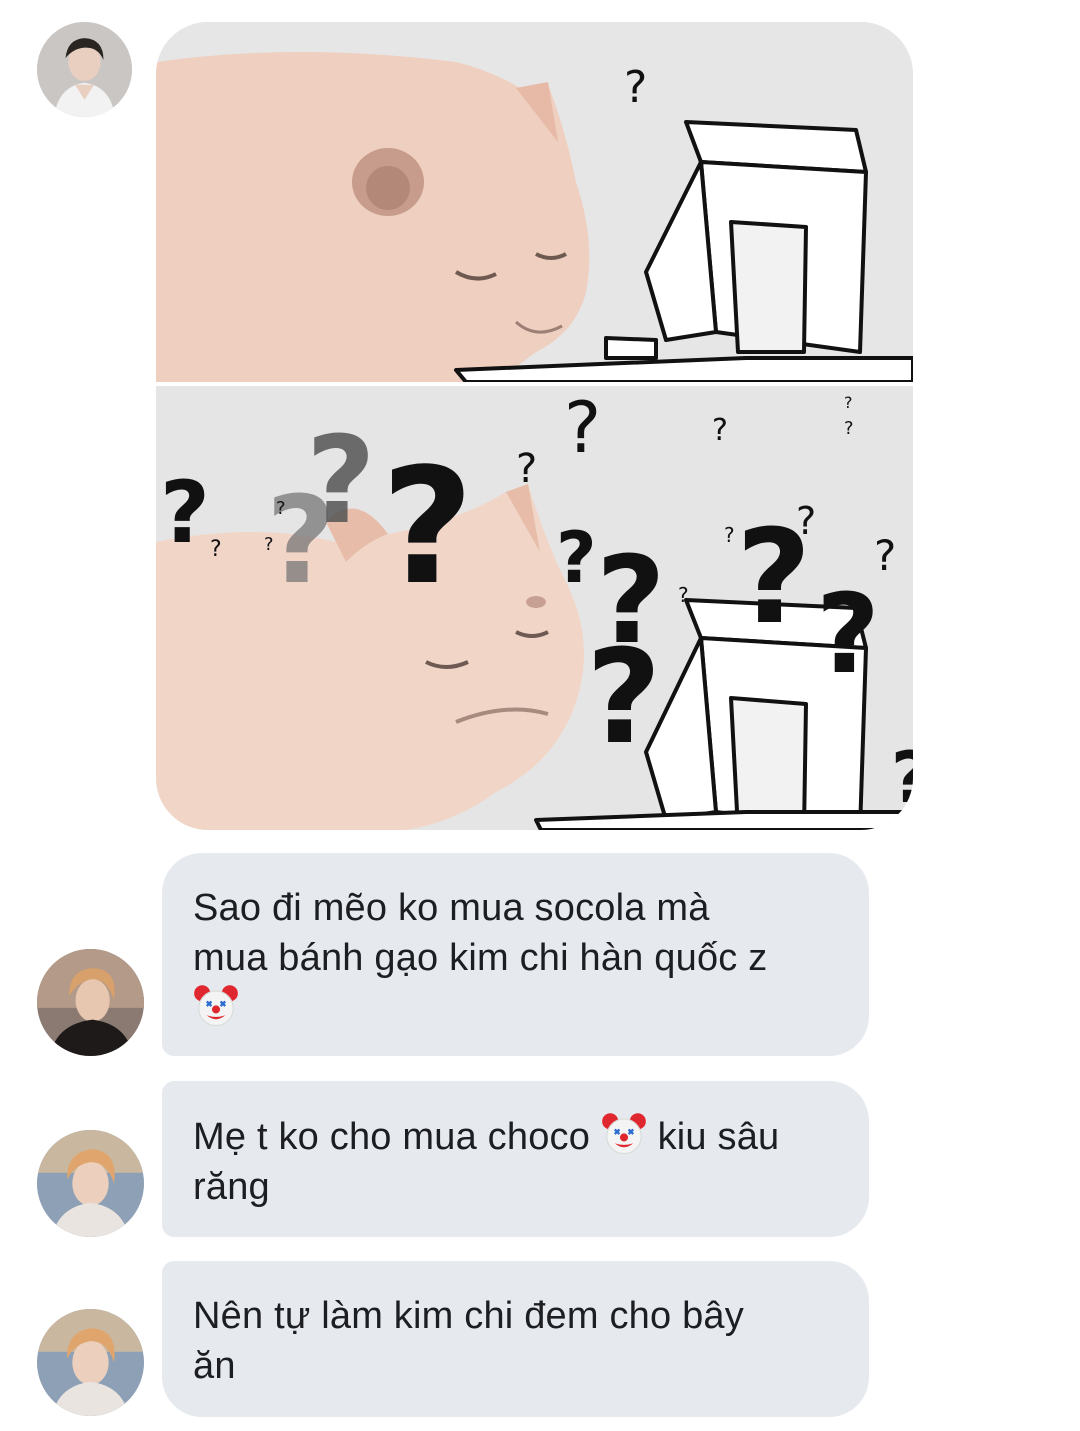 This screenshot has width=1080, height=1431. I want to click on message-line: mua bánh gạo kim chi hàn quốc z, so click(480, 958).